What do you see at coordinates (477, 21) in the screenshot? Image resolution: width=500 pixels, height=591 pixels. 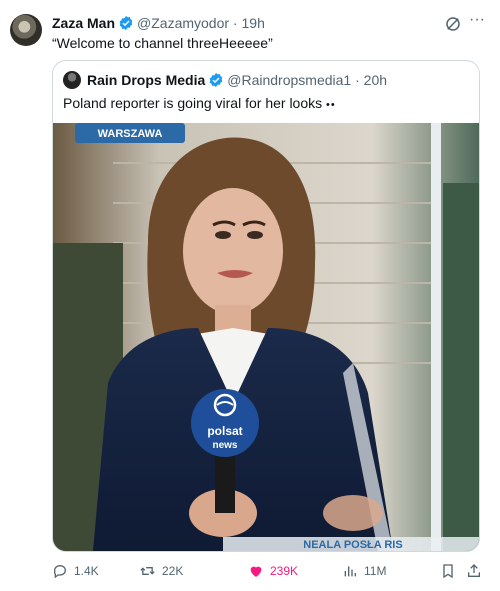 I see `more-icon: ···` at bounding box center [477, 21].